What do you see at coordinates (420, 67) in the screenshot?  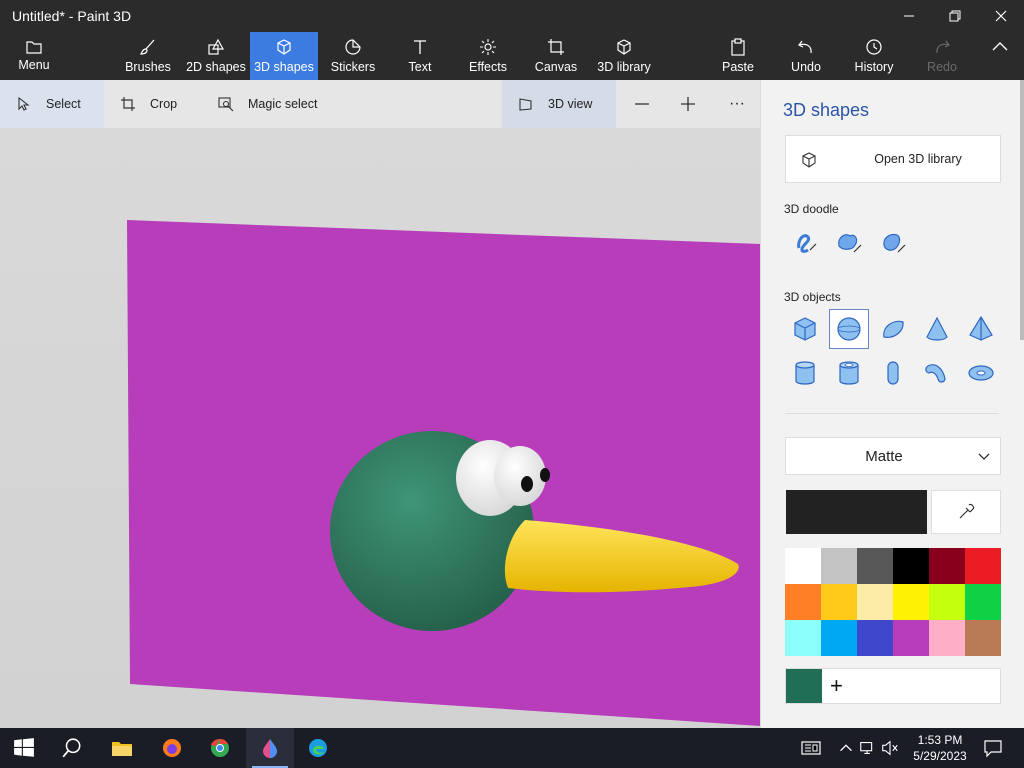 I see `text-label: Text` at bounding box center [420, 67].